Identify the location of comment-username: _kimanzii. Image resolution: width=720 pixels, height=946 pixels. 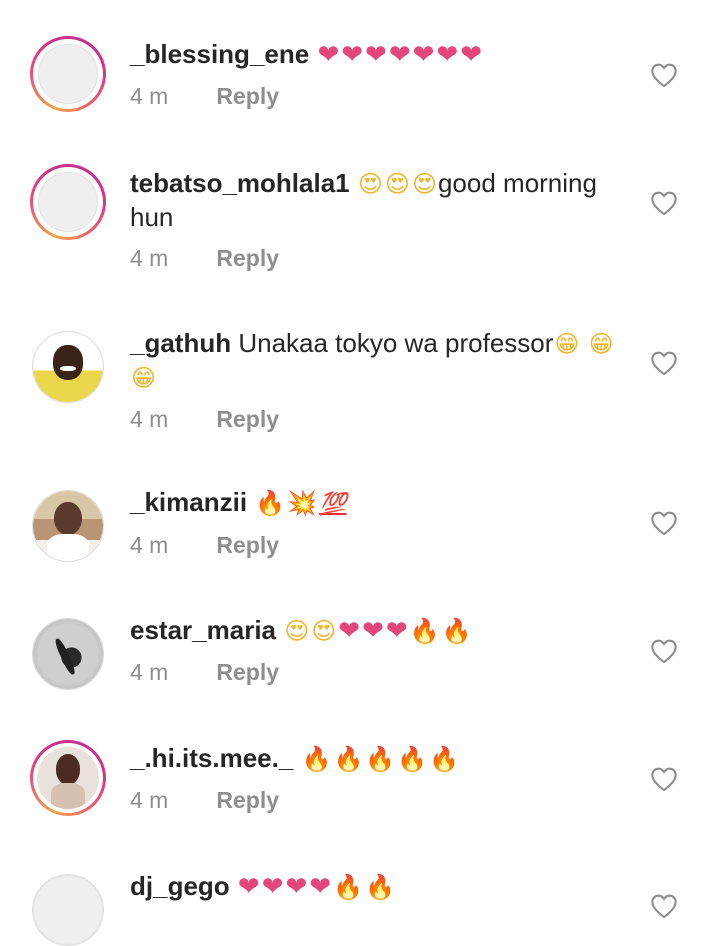
(188, 502).